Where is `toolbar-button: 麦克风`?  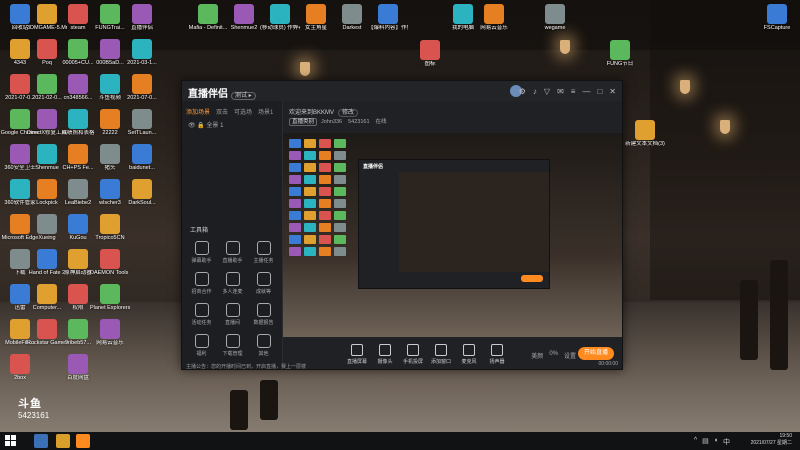 toolbar-button: 麦克风 is located at coordinates (469, 354).